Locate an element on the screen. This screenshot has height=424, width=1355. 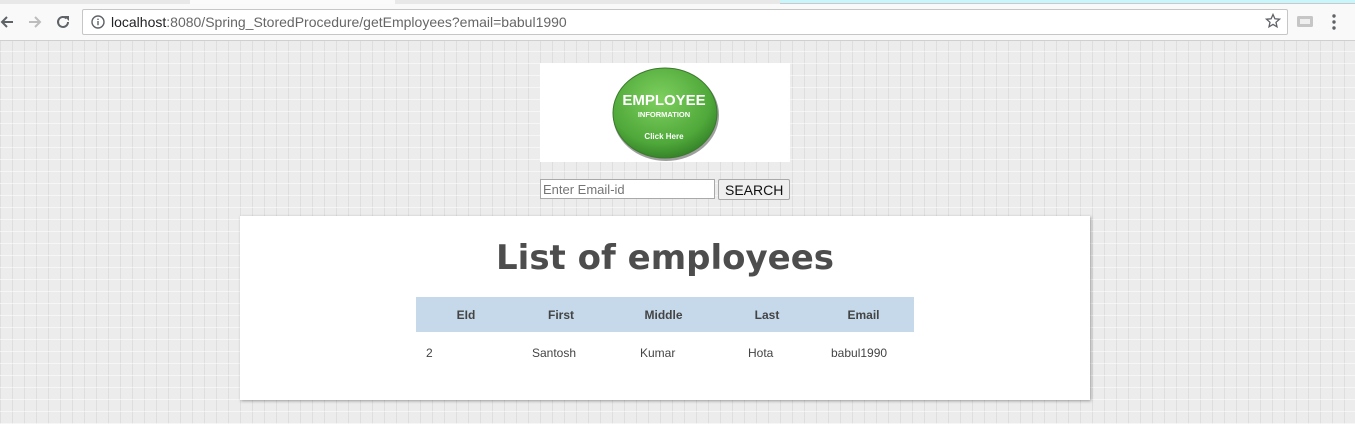
url-host: localhost is located at coordinates (139, 22).